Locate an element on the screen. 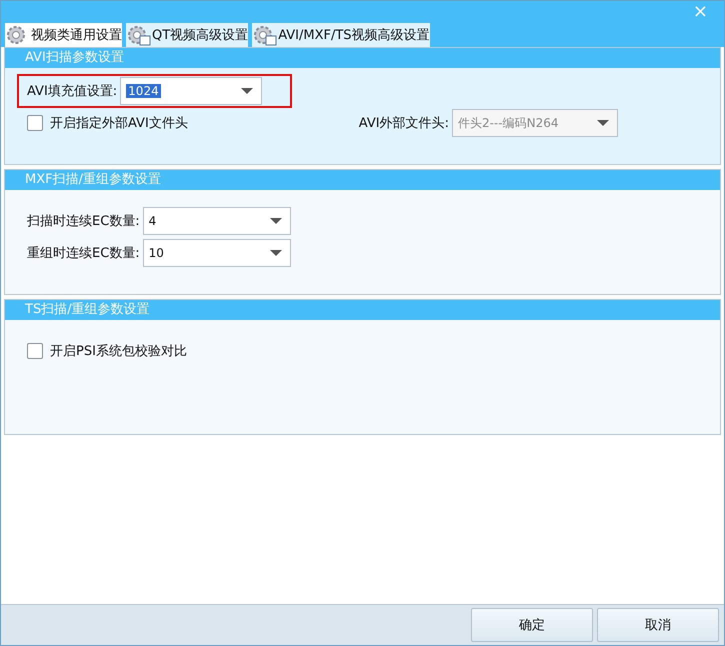 The image size is (725, 646). dropdown: 4 is located at coordinates (216, 221).